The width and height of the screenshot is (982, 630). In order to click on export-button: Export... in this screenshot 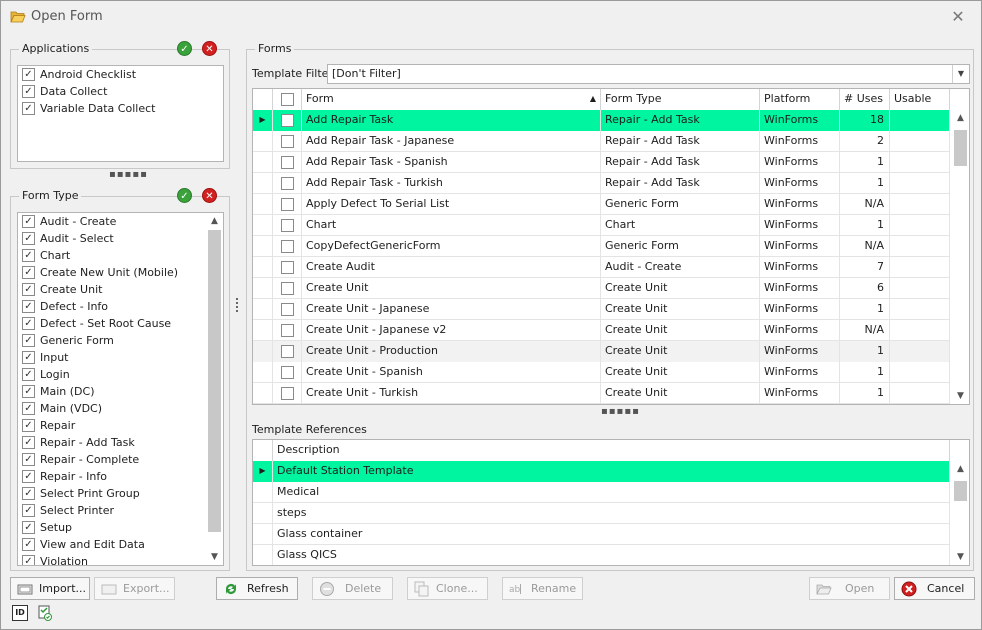, I will do `click(134, 588)`.